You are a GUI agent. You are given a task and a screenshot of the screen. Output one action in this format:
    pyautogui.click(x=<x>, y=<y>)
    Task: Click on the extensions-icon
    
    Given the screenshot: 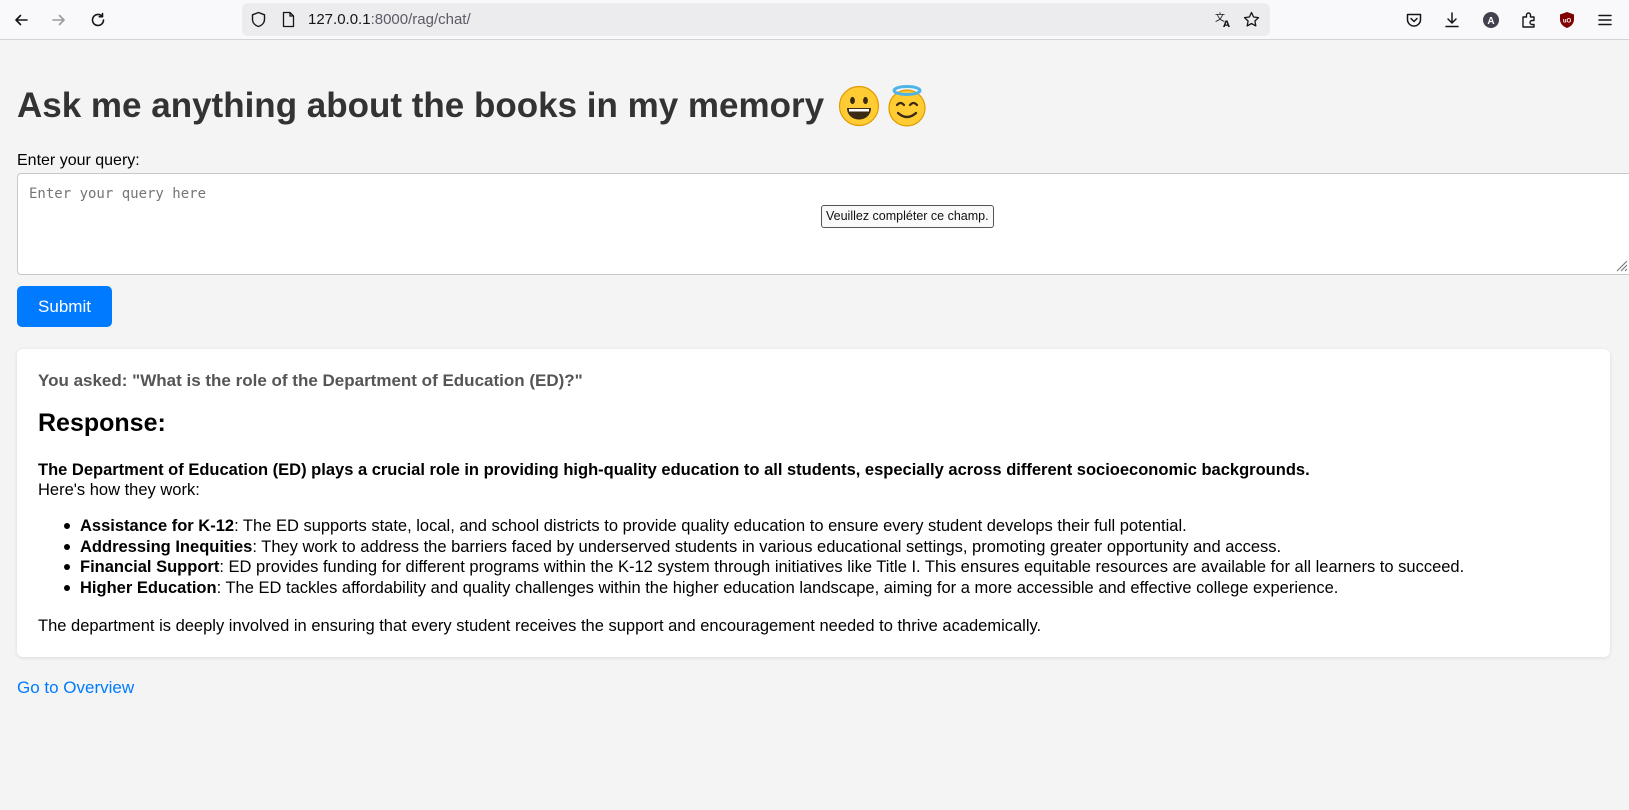 What is the action you would take?
    pyautogui.click(x=1529, y=20)
    